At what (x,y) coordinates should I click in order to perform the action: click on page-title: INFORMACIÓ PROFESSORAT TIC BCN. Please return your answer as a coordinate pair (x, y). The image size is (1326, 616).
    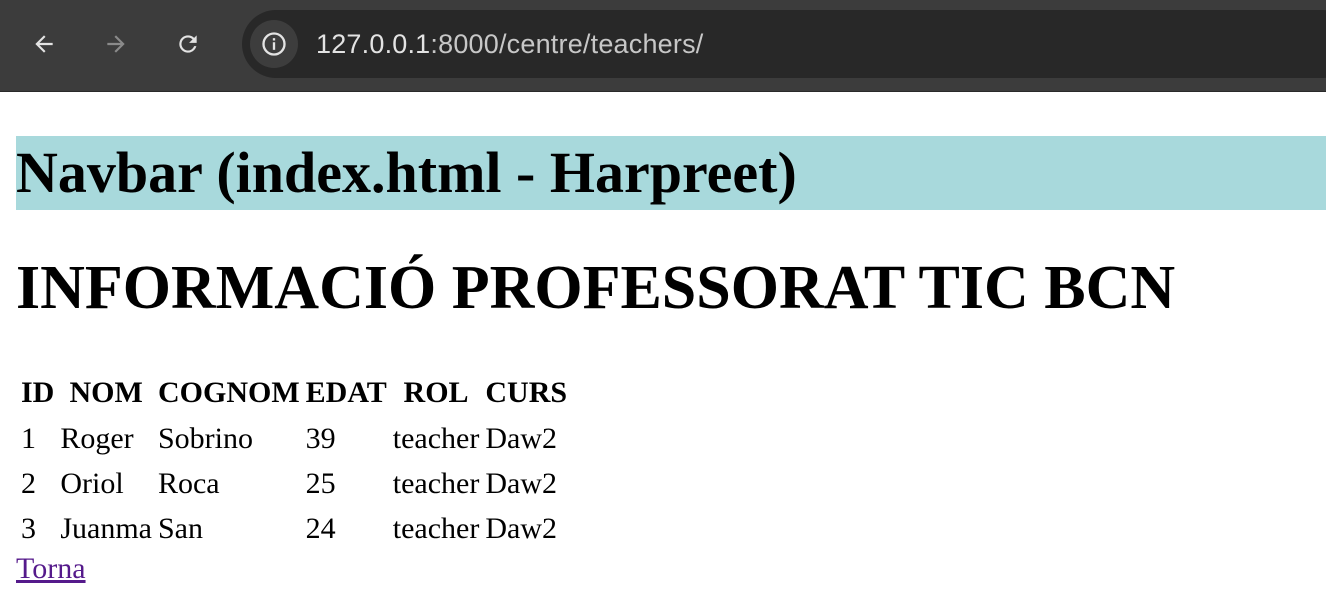
    Looking at the image, I should click on (596, 288).